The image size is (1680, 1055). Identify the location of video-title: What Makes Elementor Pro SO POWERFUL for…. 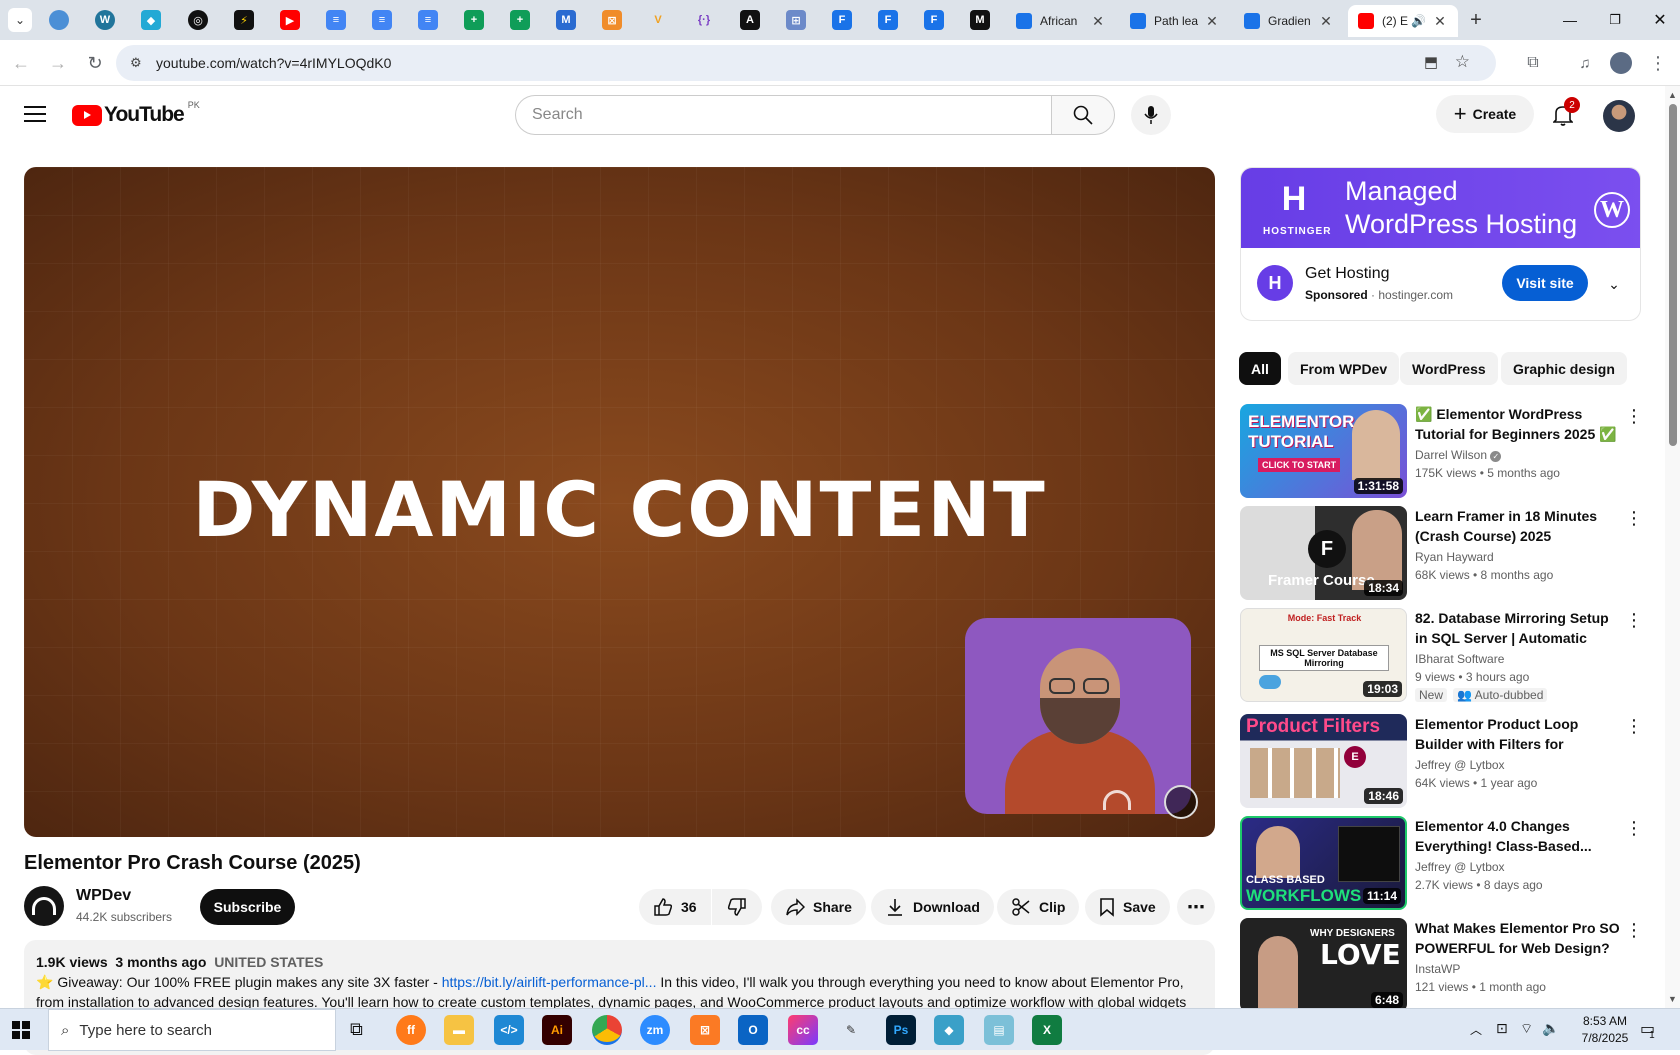
(1517, 938).